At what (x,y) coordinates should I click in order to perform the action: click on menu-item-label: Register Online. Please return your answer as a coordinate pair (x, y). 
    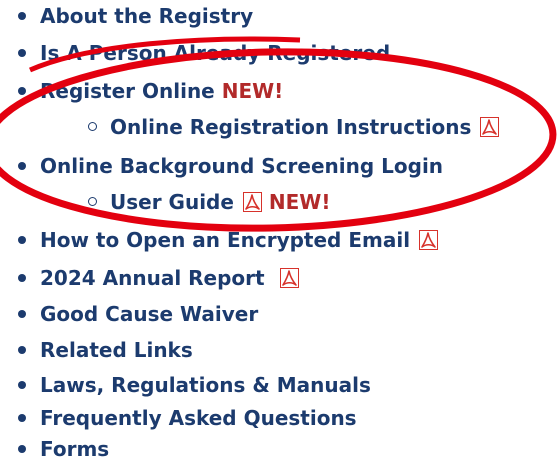
    Looking at the image, I should click on (127, 91).